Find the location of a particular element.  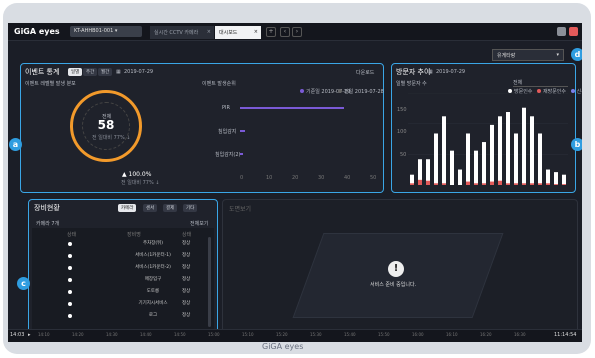

visitor-date: 2019-07-29 is located at coordinates (451, 72).